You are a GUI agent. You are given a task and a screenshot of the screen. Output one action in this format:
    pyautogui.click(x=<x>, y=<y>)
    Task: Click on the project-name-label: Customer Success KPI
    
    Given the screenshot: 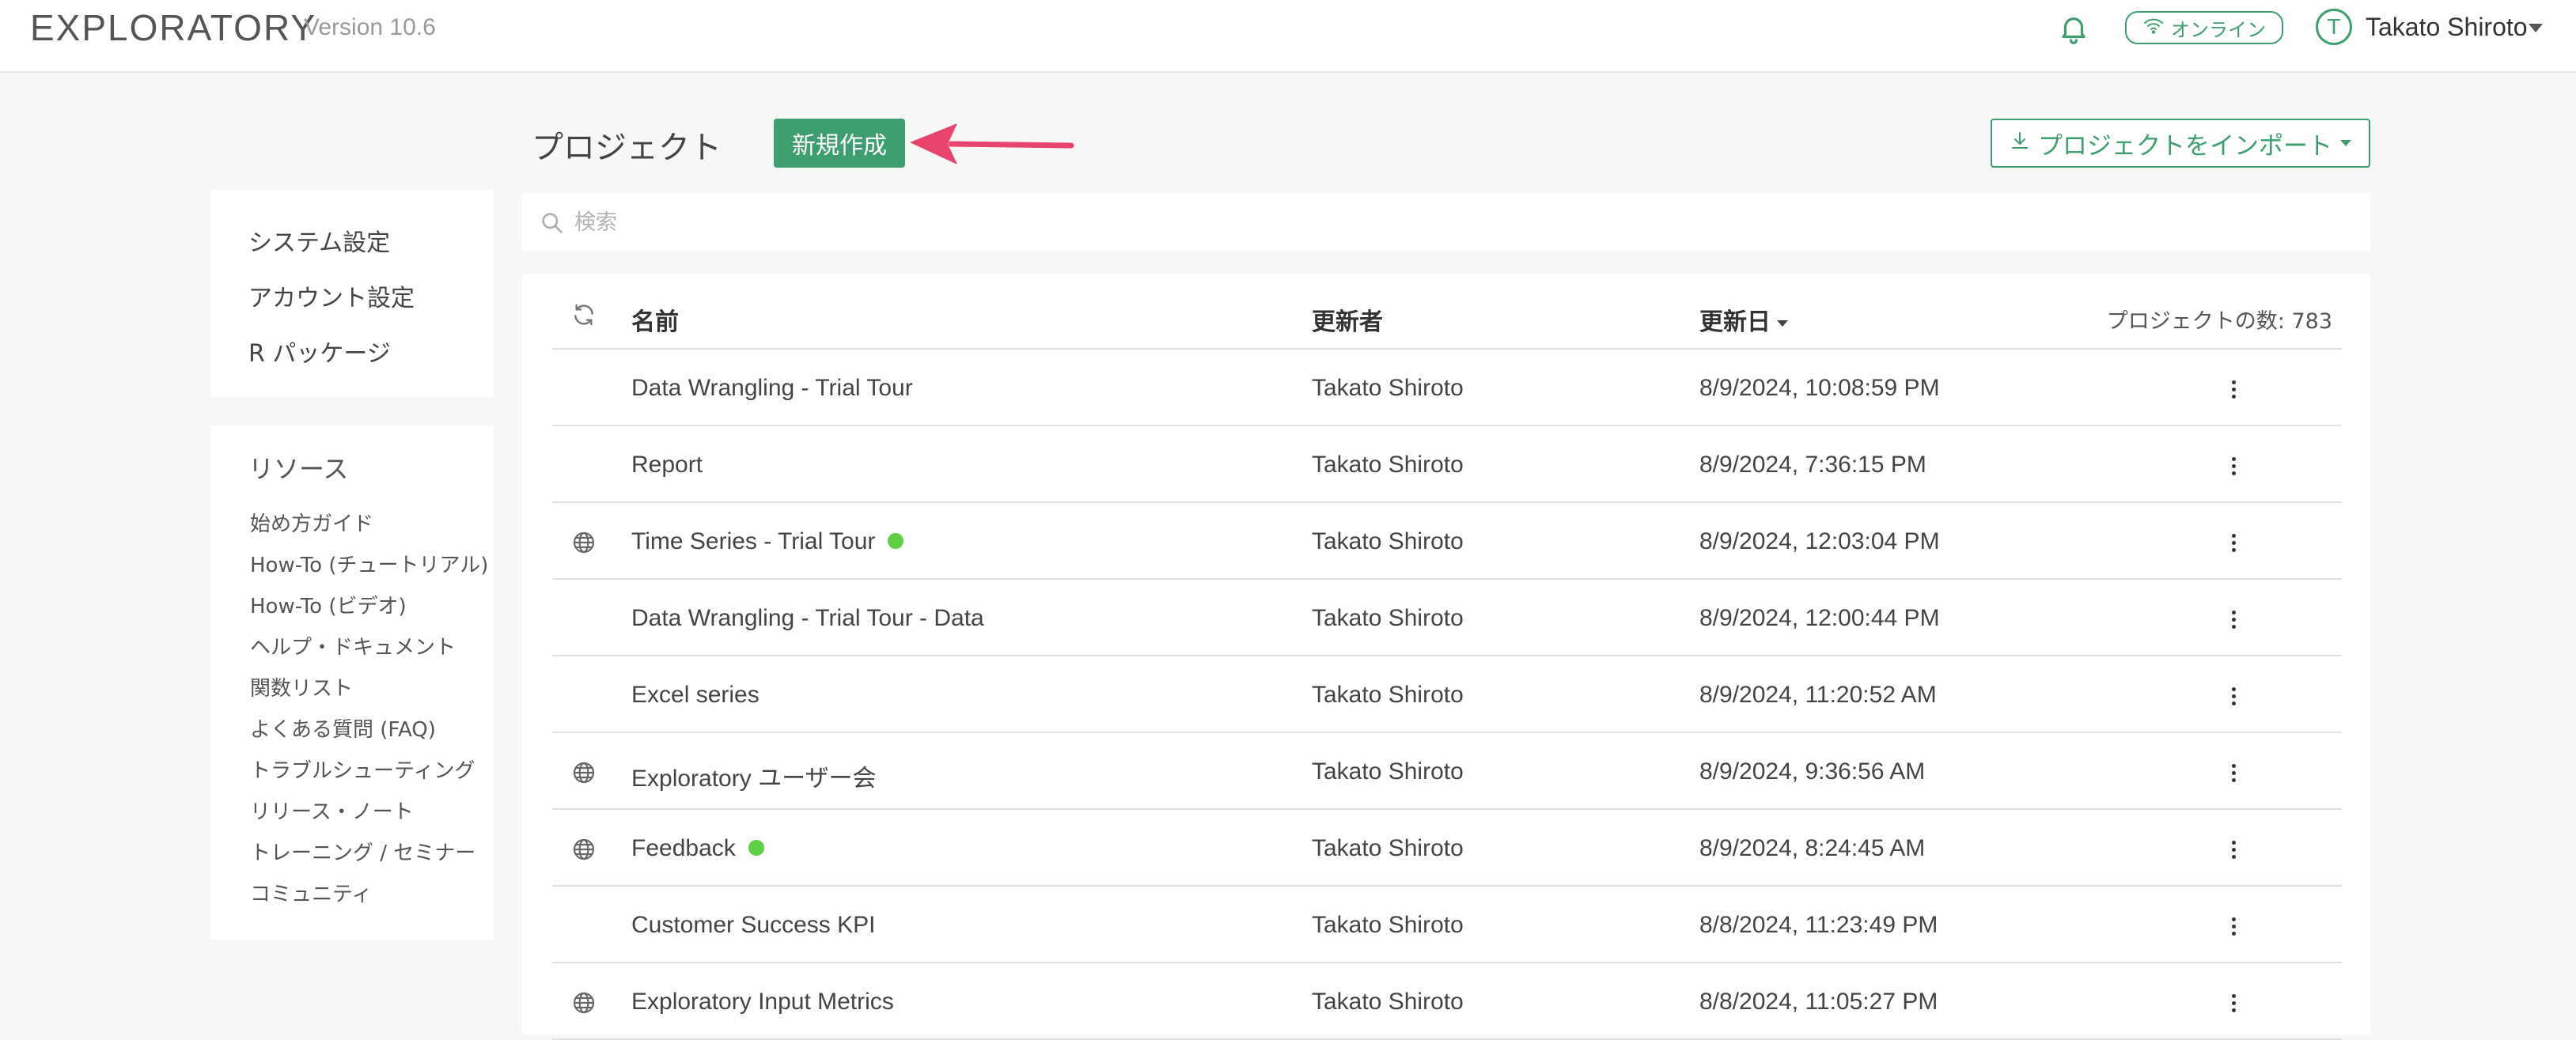 What is the action you would take?
    pyautogui.click(x=753, y=925)
    